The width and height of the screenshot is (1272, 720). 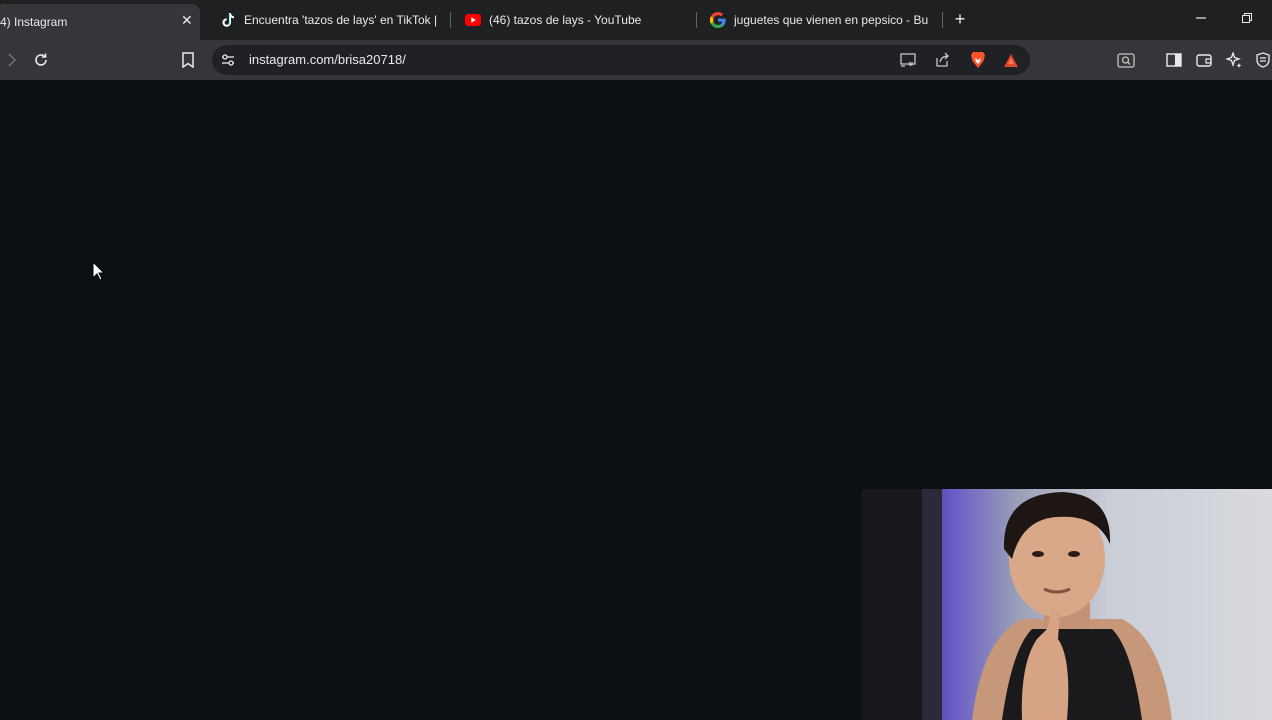 What do you see at coordinates (565, 20) in the screenshot?
I see `tab-title: (46) tazos de lays - YouTube` at bounding box center [565, 20].